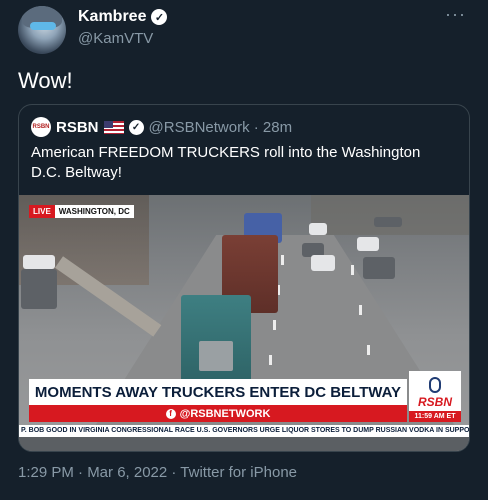 The height and width of the screenshot is (500, 488). I want to click on location-label: WASHINGTON, DC, so click(94, 211).